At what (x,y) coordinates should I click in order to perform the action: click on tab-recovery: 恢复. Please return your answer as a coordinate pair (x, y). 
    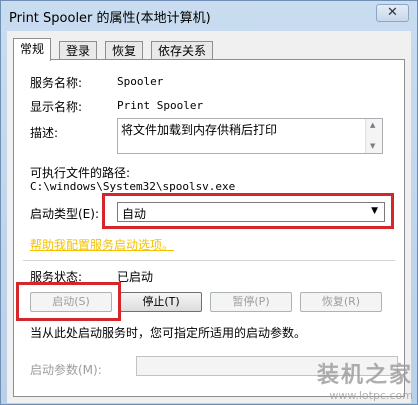
    Looking at the image, I should click on (124, 50).